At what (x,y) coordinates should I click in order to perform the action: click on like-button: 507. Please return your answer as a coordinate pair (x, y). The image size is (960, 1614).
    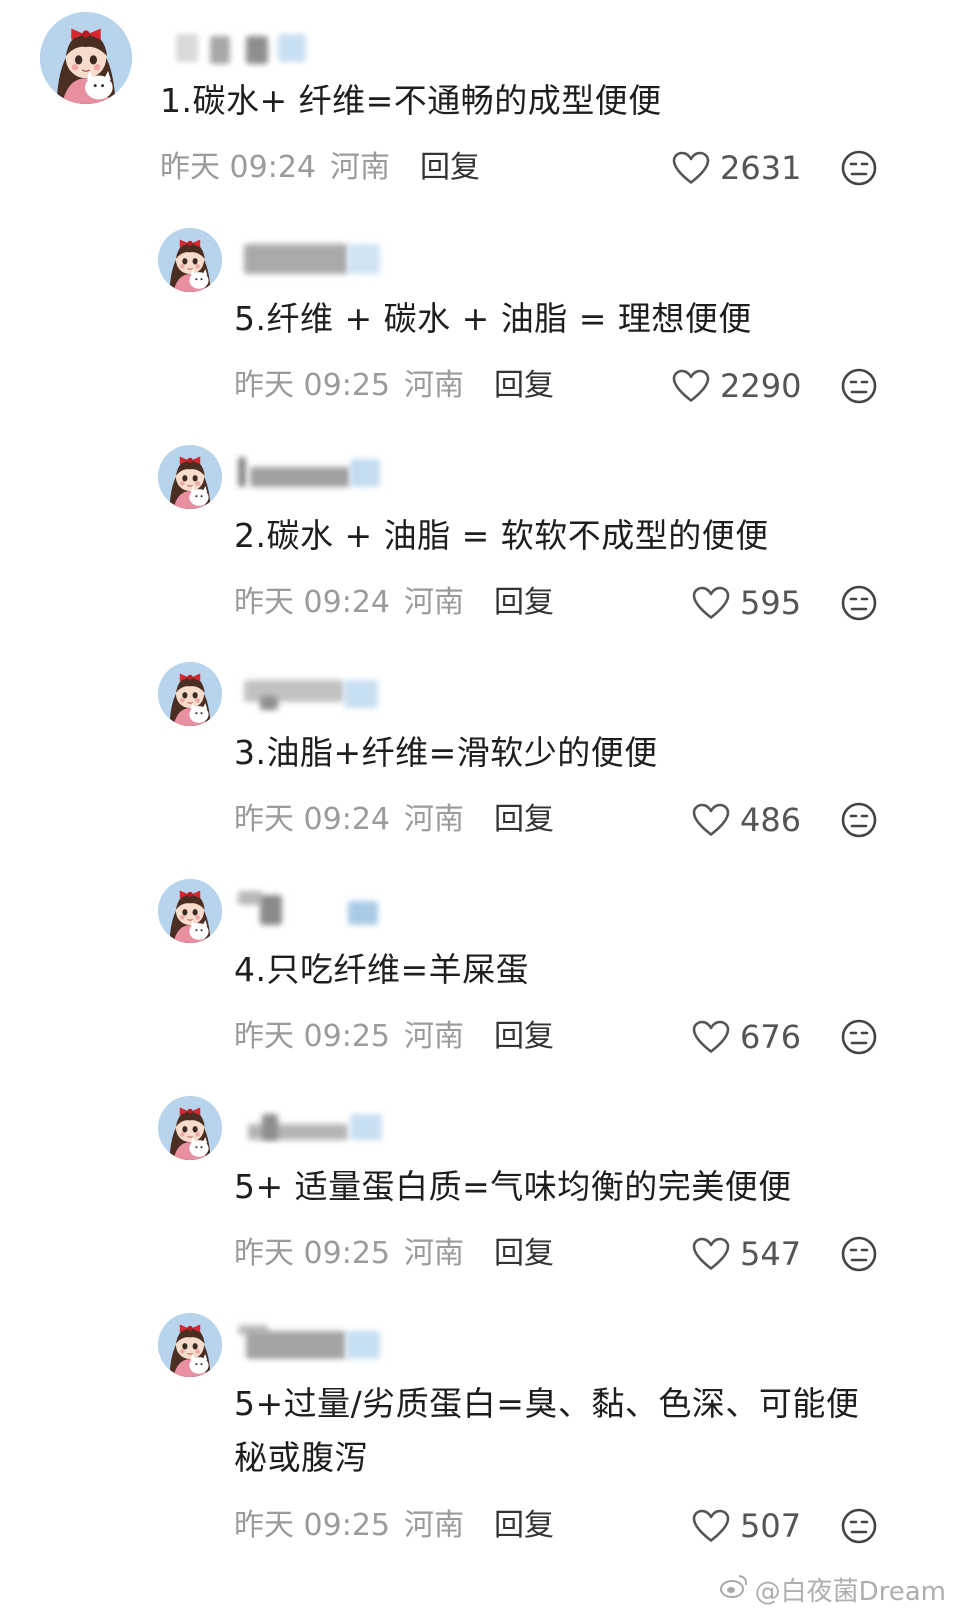
    Looking at the image, I should click on (746, 1526).